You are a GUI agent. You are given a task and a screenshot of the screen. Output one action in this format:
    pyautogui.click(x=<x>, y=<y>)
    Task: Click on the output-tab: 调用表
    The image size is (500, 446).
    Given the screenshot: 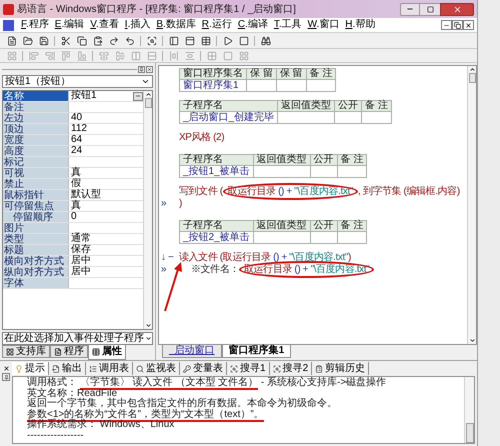 What is the action you would take?
    pyautogui.click(x=109, y=368)
    